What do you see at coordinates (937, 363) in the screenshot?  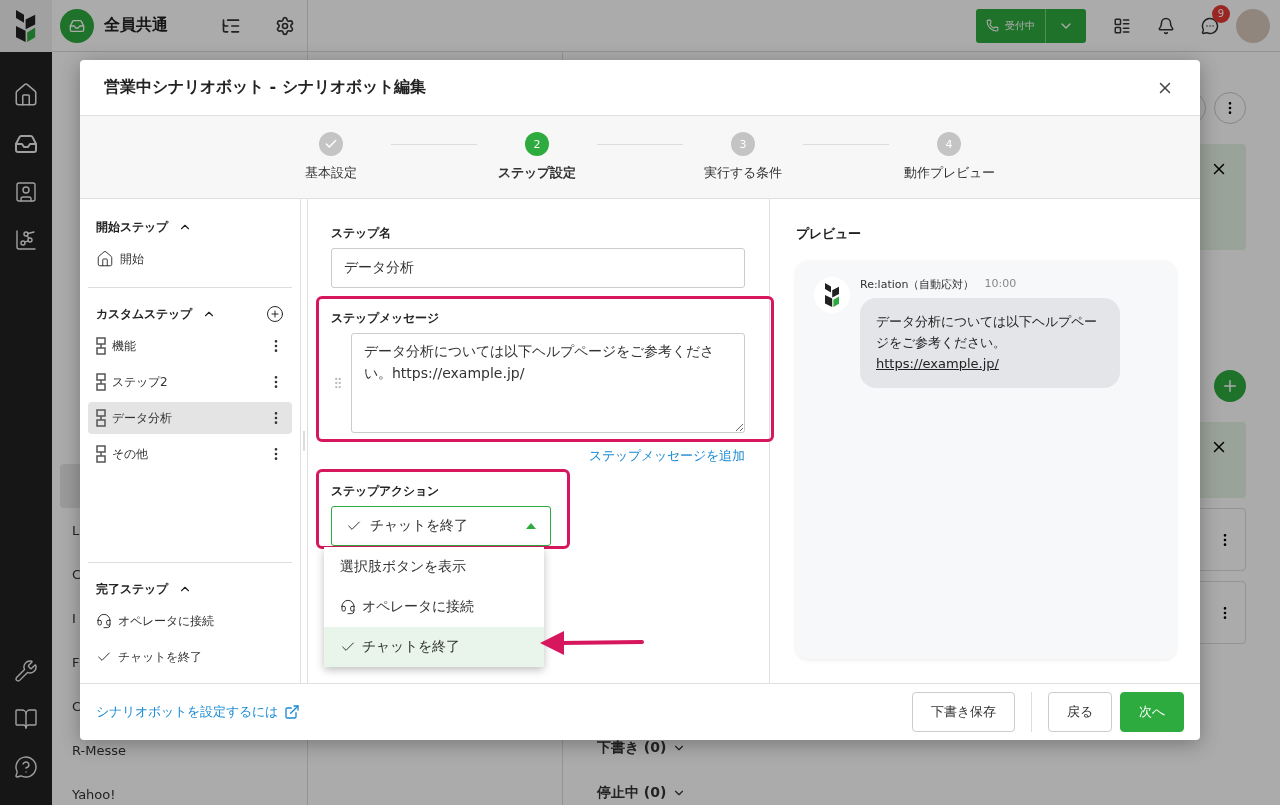 I see `message-link: https://example.jp/` at bounding box center [937, 363].